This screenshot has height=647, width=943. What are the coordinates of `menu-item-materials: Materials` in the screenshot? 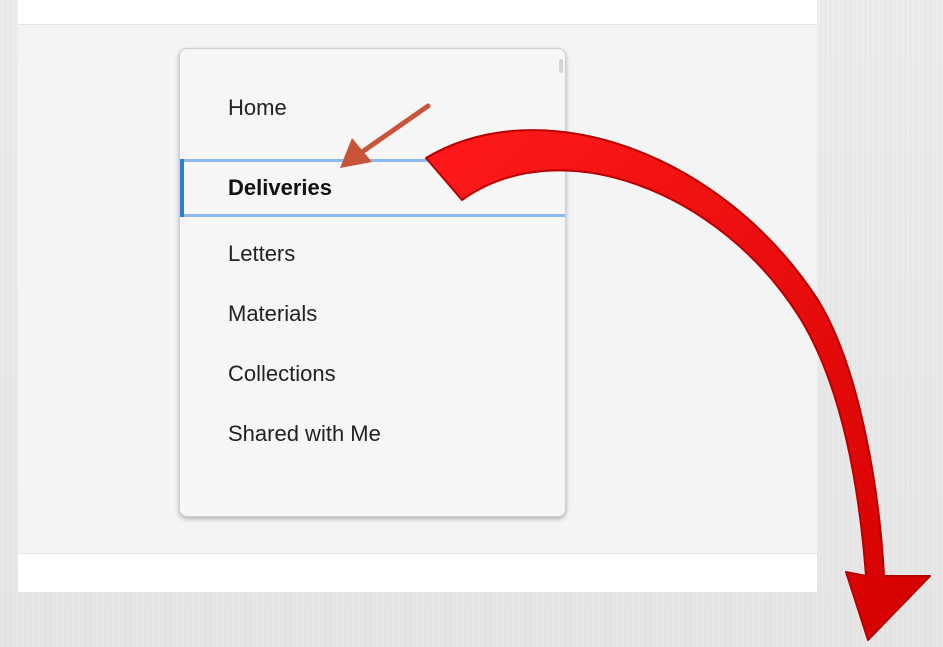 It's located at (372, 314).